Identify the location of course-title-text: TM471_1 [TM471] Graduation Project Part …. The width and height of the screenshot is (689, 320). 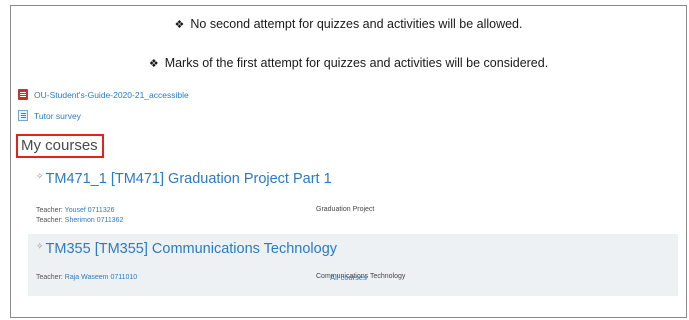
(188, 179).